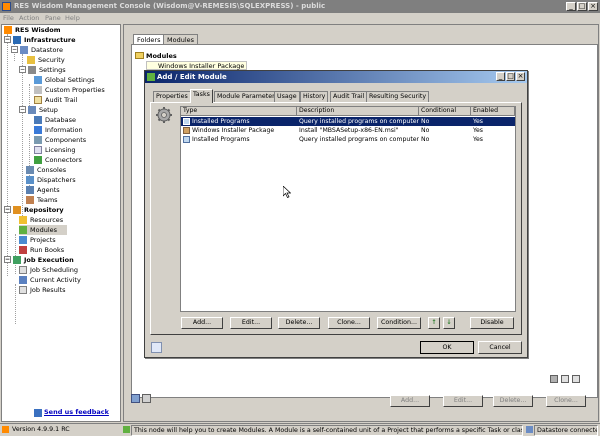 The height and width of the screenshot is (436, 600). Describe the element at coordinates (566, 430) in the screenshot. I see `datastore-status: Datastore connected` at that location.